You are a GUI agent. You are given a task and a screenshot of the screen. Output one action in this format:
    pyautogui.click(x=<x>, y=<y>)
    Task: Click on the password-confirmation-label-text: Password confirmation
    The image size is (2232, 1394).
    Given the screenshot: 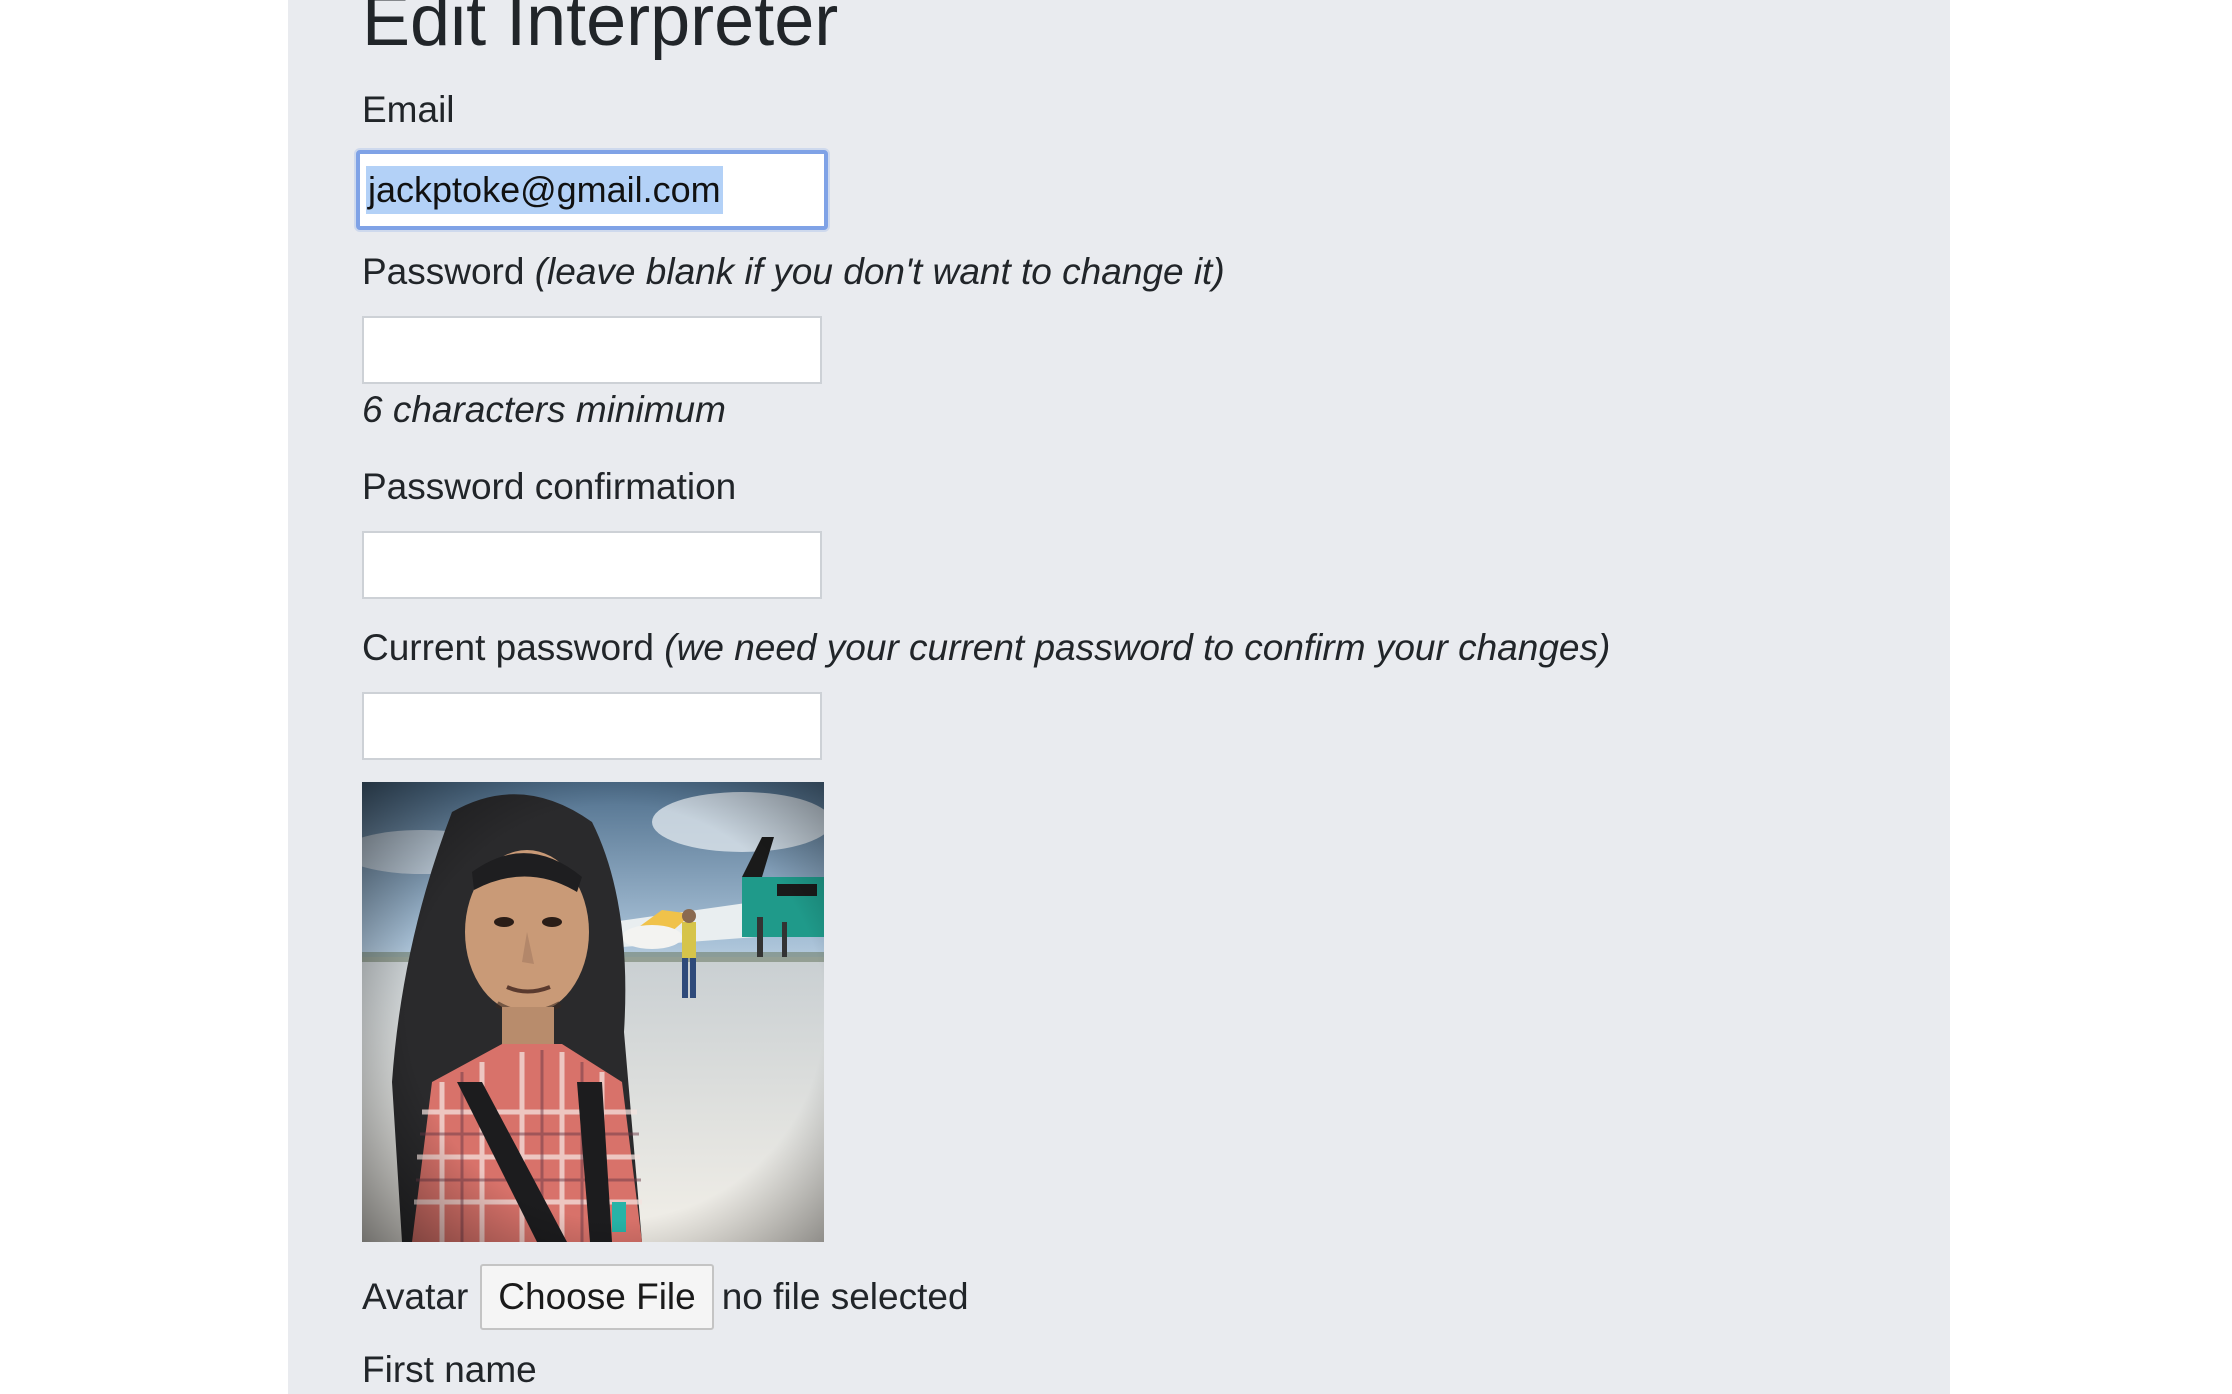 What is the action you would take?
    pyautogui.click(x=549, y=486)
    